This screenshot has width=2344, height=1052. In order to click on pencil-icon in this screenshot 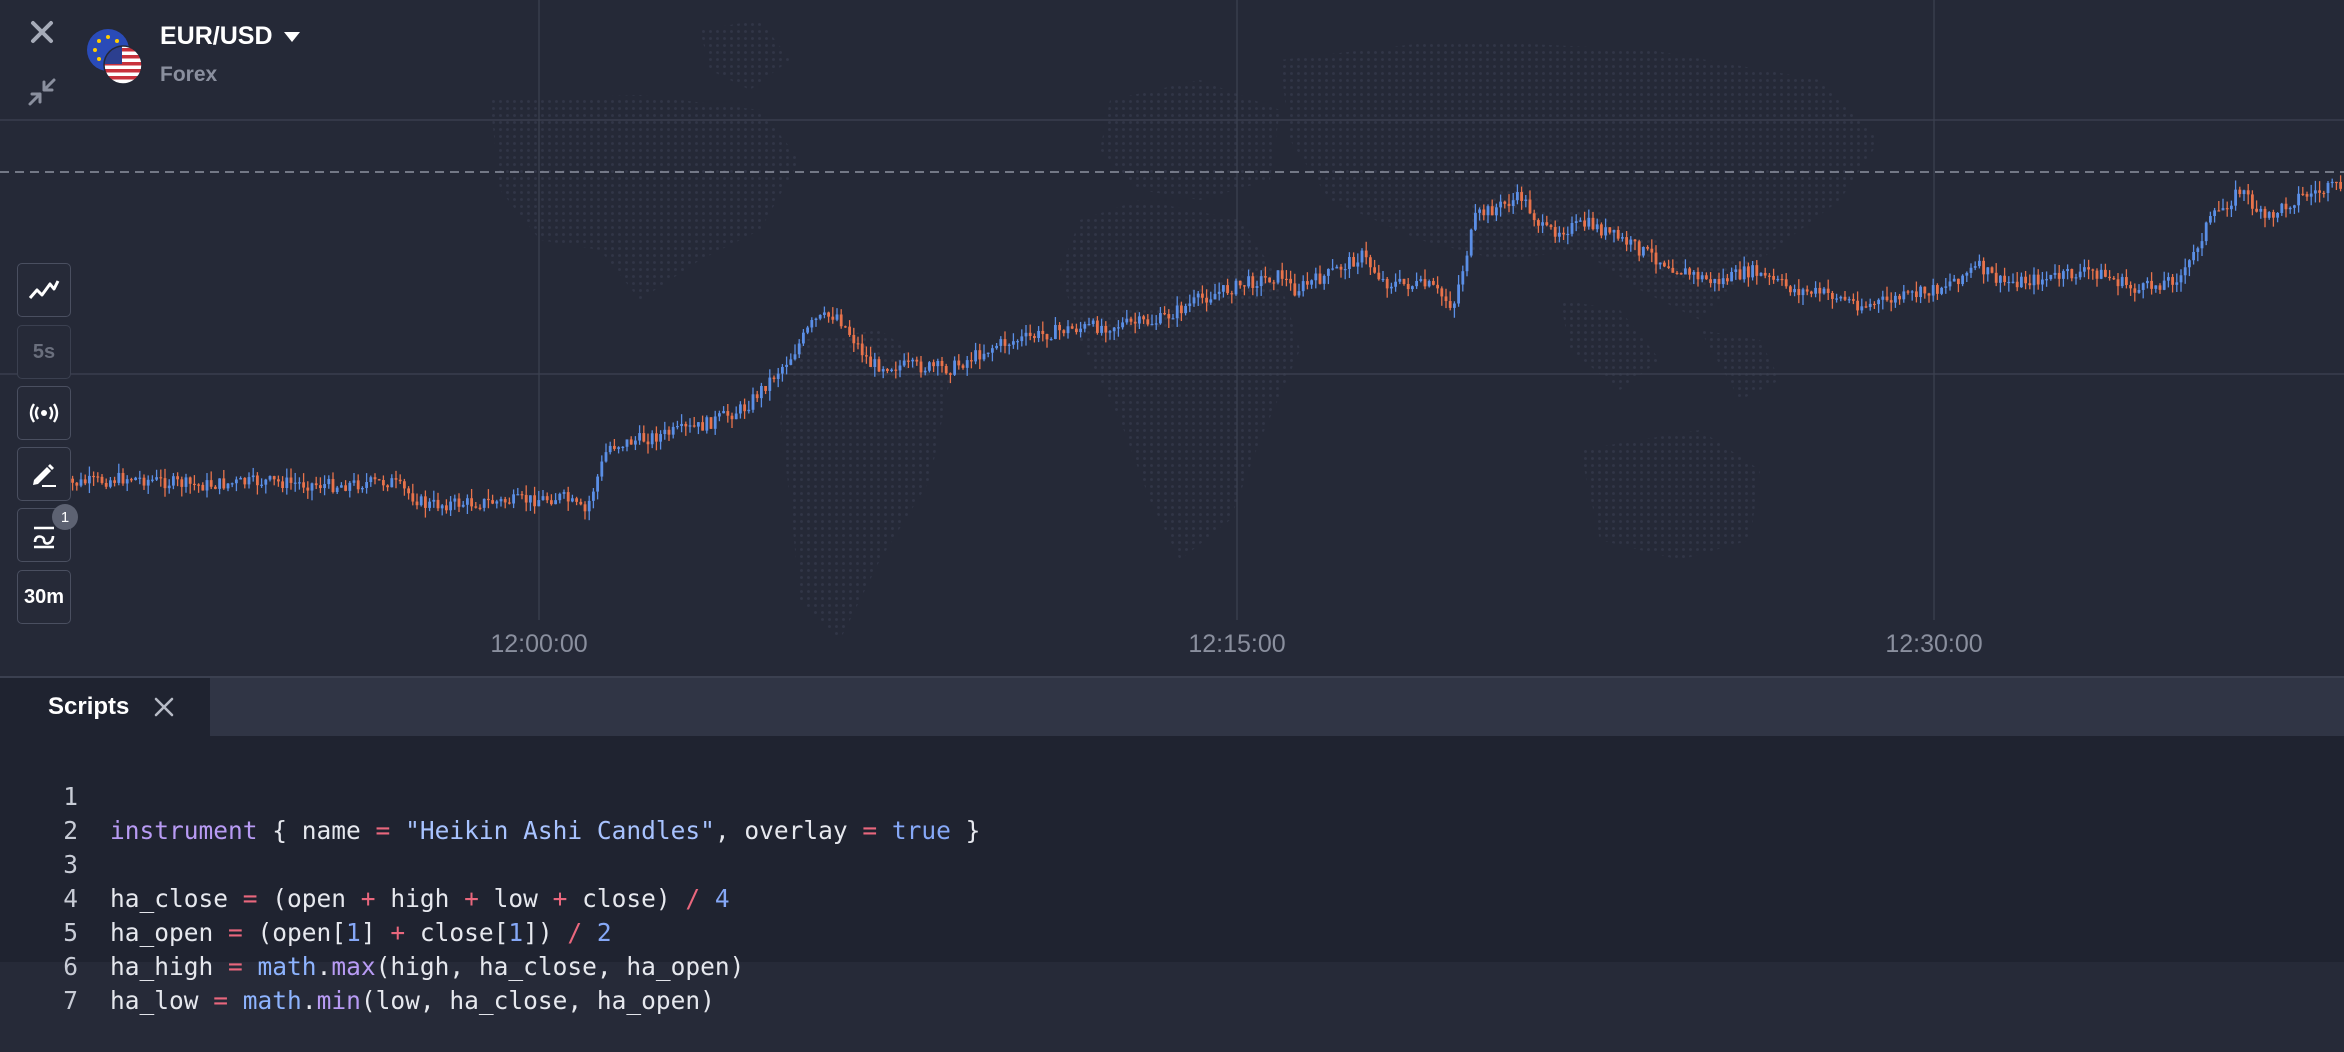, I will do `click(44, 475)`.